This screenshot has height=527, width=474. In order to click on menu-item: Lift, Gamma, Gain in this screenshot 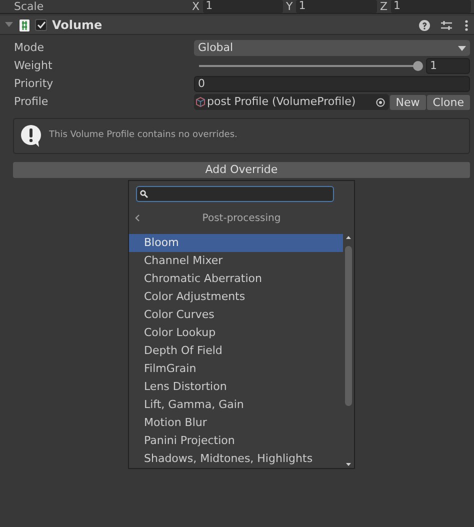, I will do `click(236, 405)`.